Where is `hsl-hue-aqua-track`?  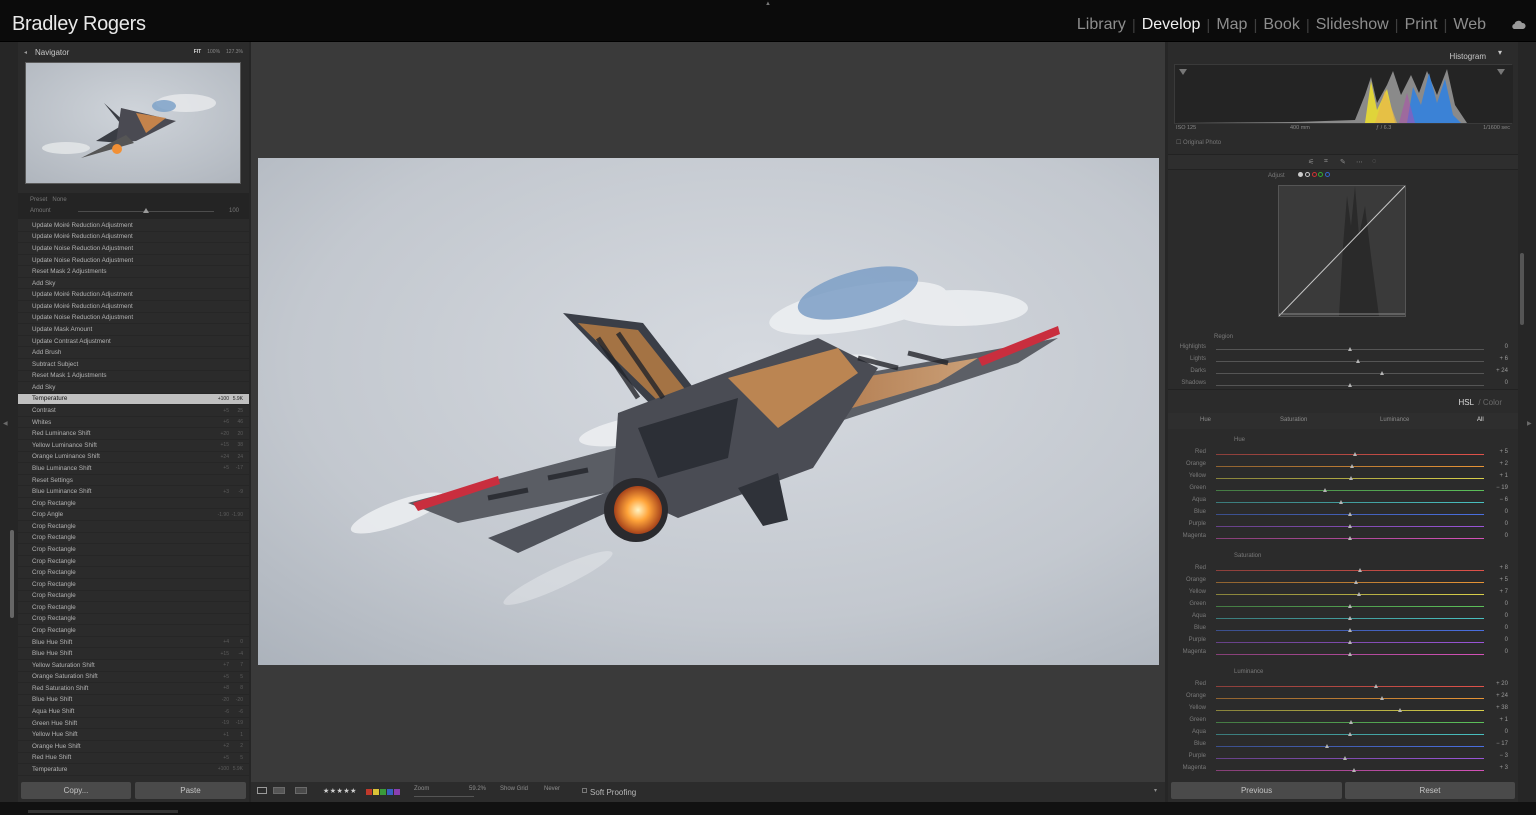 hsl-hue-aqua-track is located at coordinates (1350, 502).